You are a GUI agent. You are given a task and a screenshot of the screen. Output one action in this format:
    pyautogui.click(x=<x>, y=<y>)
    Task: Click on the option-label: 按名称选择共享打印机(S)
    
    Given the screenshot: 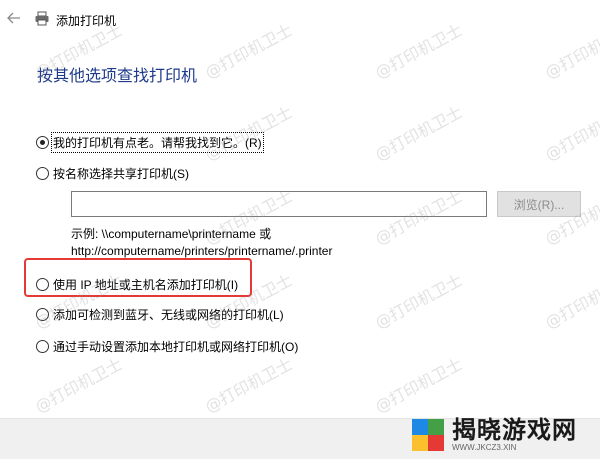 What is the action you would take?
    pyautogui.click(x=121, y=174)
    